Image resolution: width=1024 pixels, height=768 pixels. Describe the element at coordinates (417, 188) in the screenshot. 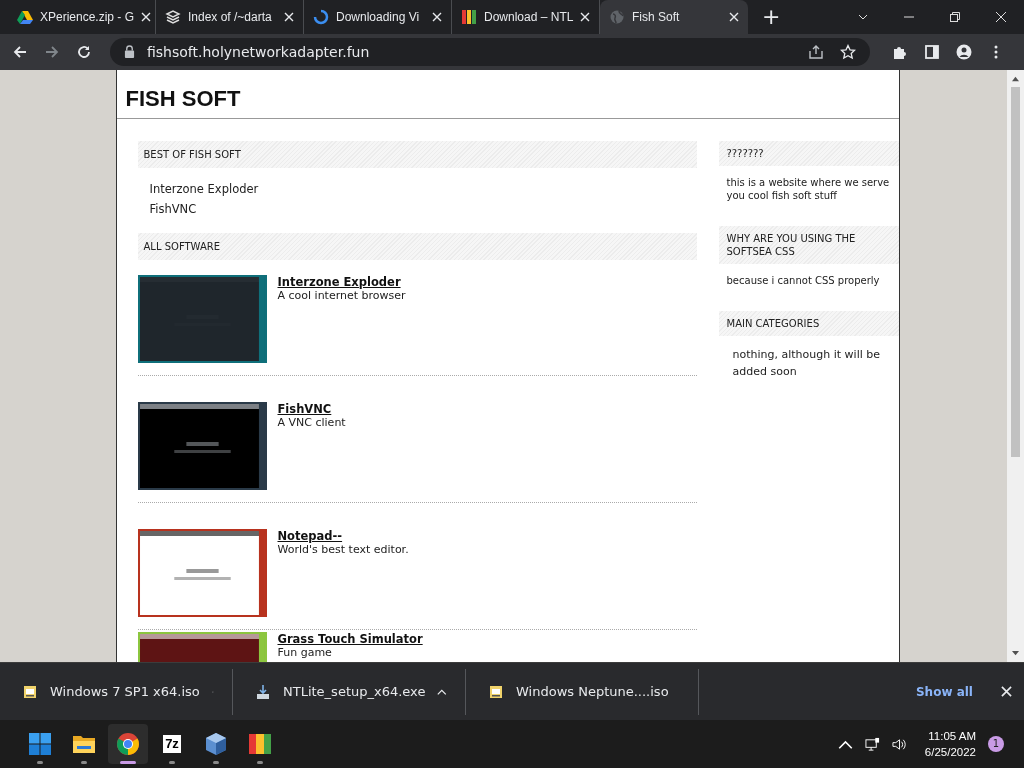

I see `best-of-link: Interzone Exploder` at that location.